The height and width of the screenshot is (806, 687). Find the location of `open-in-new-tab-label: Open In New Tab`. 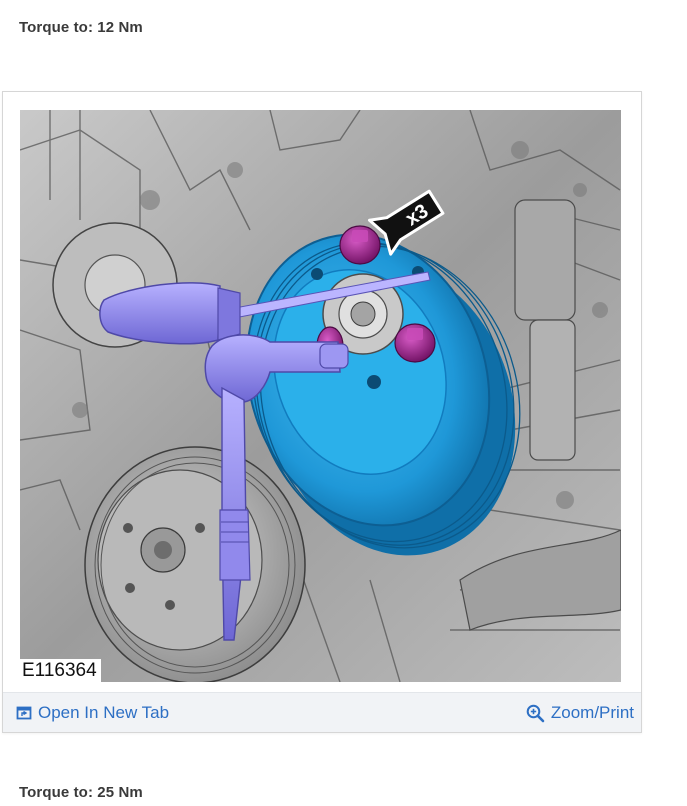

open-in-new-tab-label: Open In New Tab is located at coordinates (104, 712).